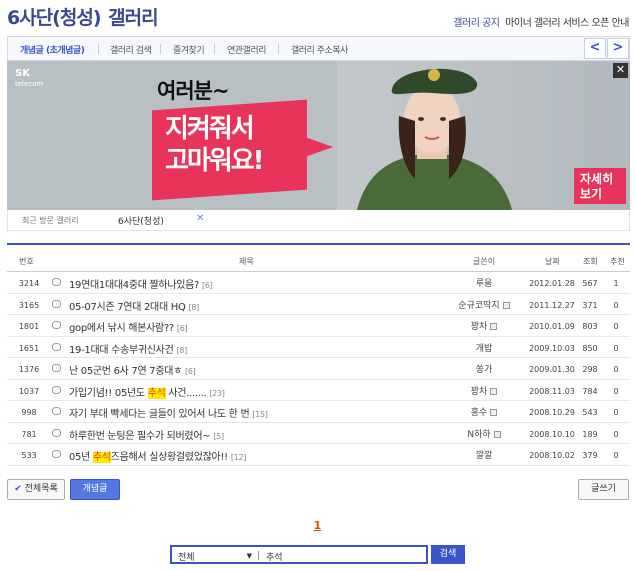  I want to click on post-subject: 05-07시즌 7연대 2대대 HQ [8], so click(134, 305).